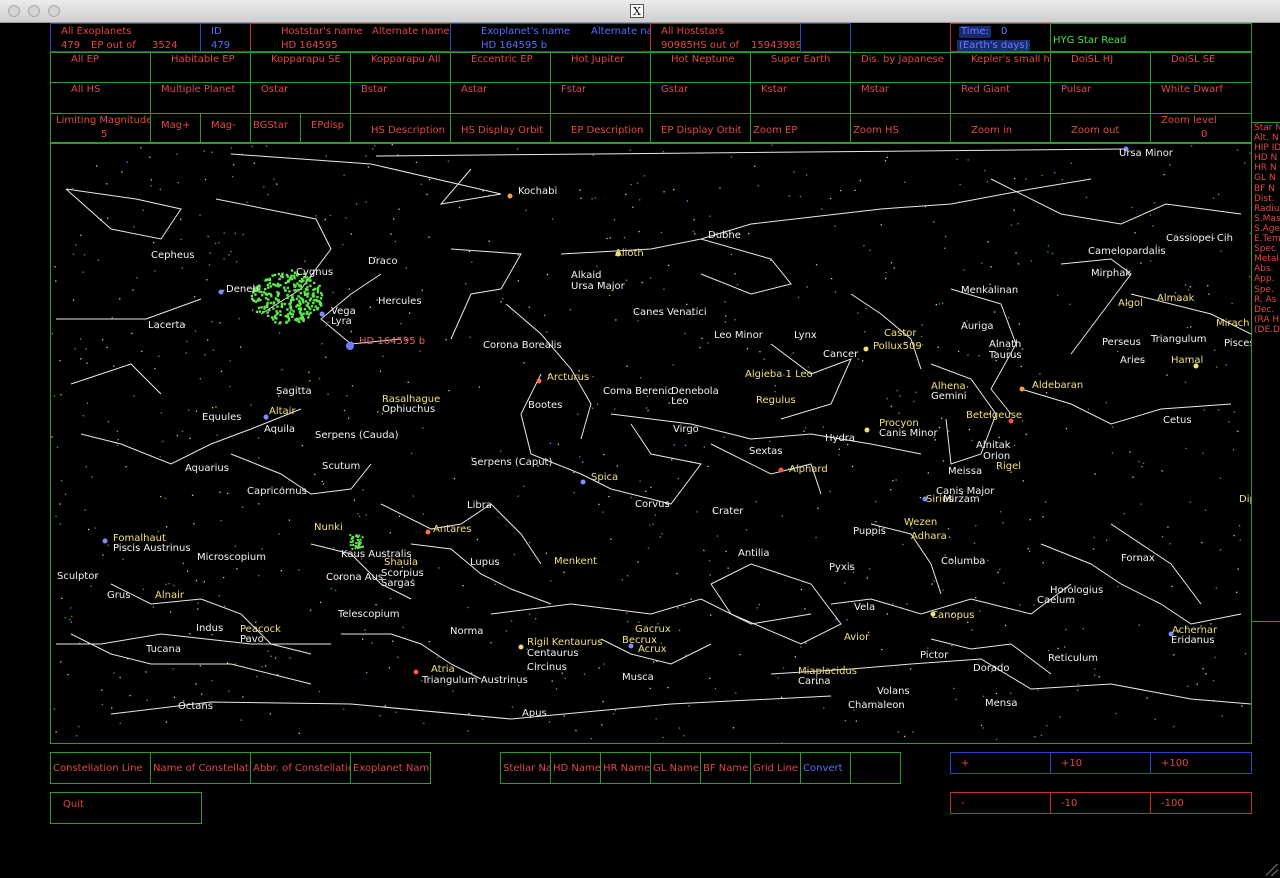 This screenshot has width=1280, height=878. I want to click on limiting-magnitude-field: Limiting Magnitude 5, so click(100, 128).